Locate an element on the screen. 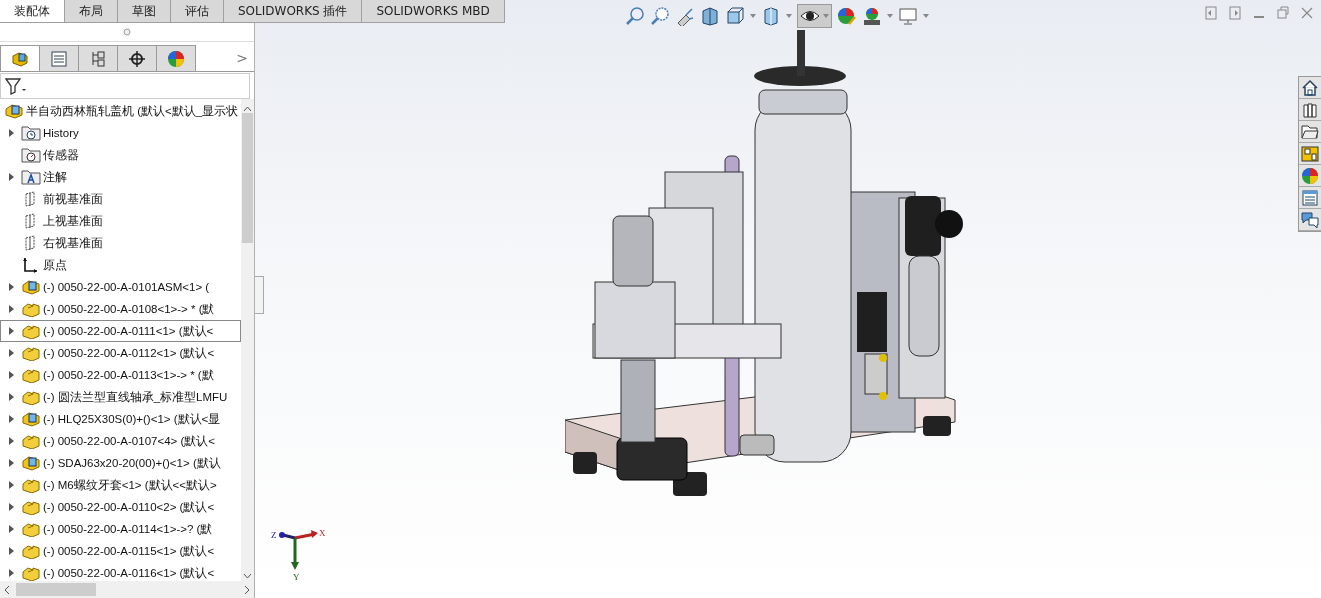  tree-item: (-) 0050-22-00-A-0110<2> (默认< is located at coordinates (120, 507).